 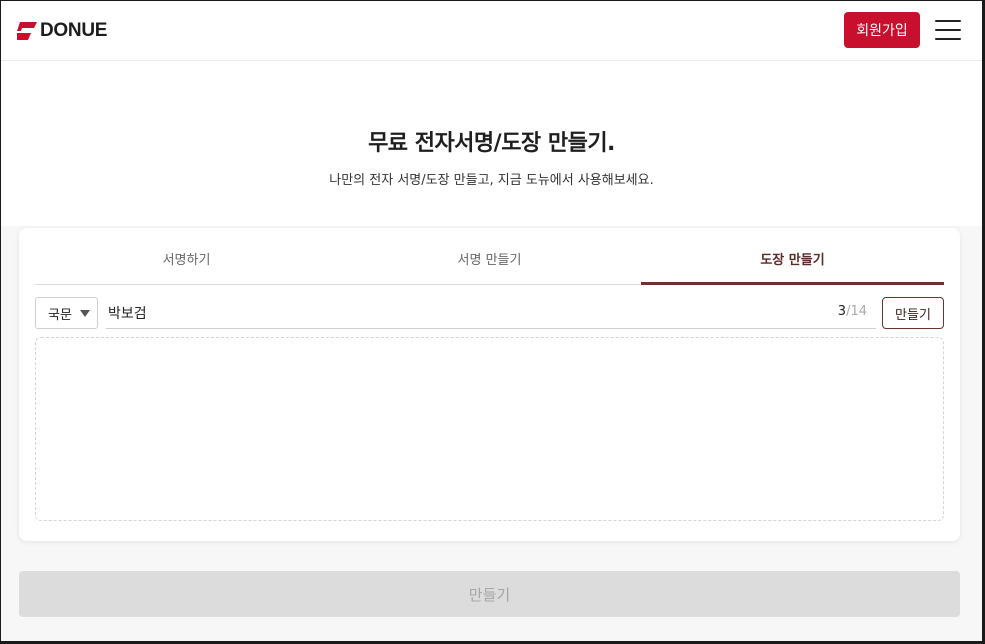 I want to click on make-stamp-button: 만들기, so click(x=913, y=313).